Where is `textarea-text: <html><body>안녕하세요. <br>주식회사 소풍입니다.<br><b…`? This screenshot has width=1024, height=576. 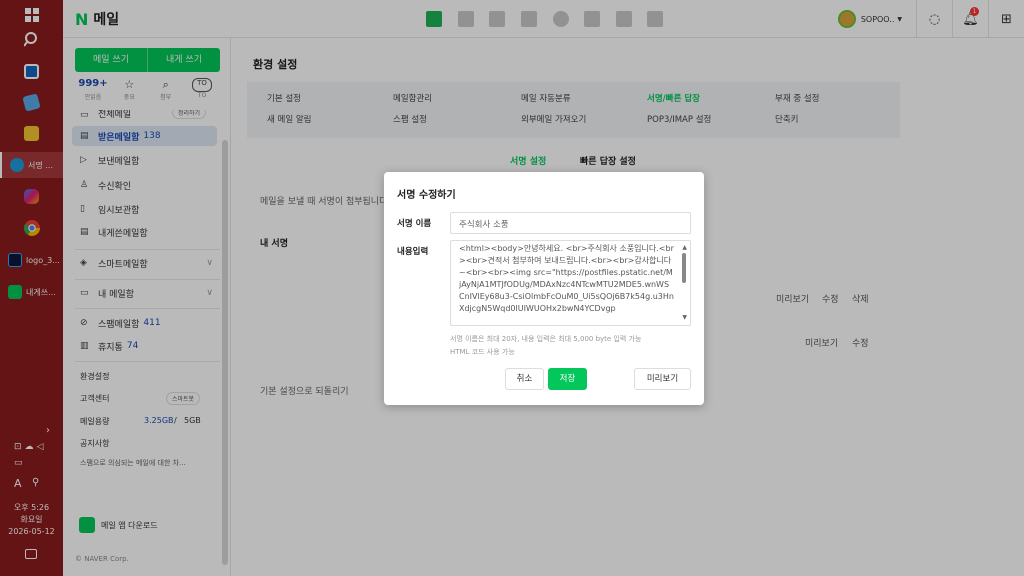 textarea-text: <html><body>안녕하세요. <br>주식회사 소풍입니다.<br><b… is located at coordinates (566, 278).